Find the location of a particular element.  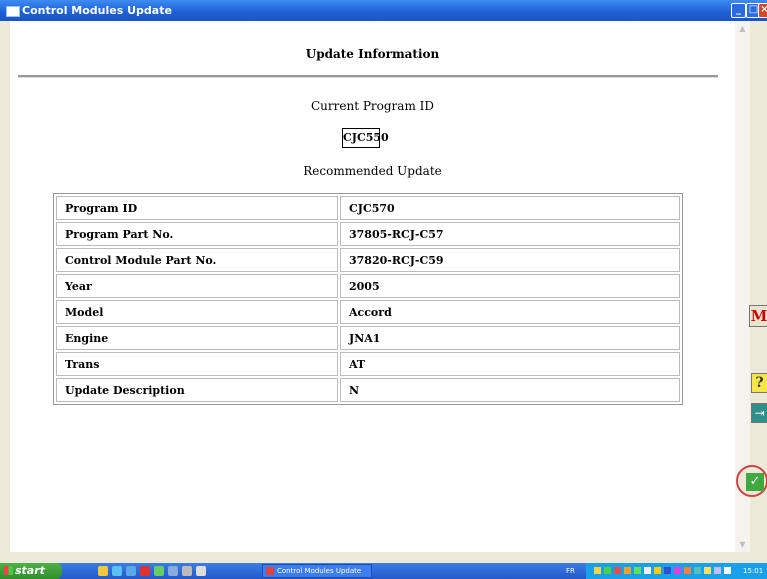

taskbar-item-label: Control Modules Update is located at coordinates (319, 571).